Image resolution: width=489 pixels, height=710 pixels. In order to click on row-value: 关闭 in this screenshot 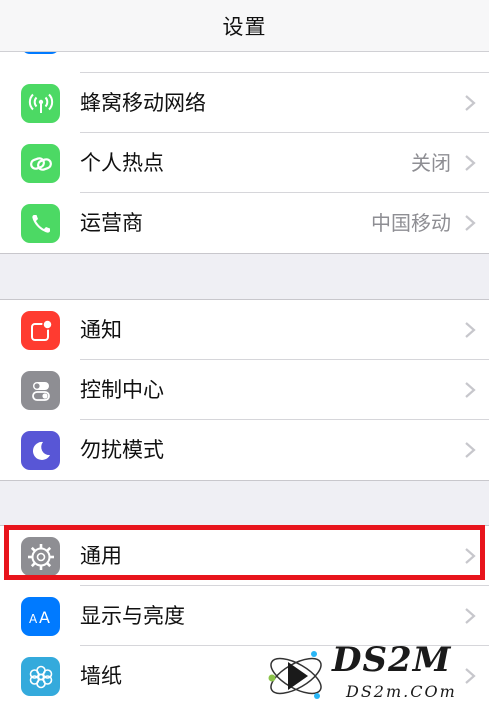, I will do `click(431, 163)`.